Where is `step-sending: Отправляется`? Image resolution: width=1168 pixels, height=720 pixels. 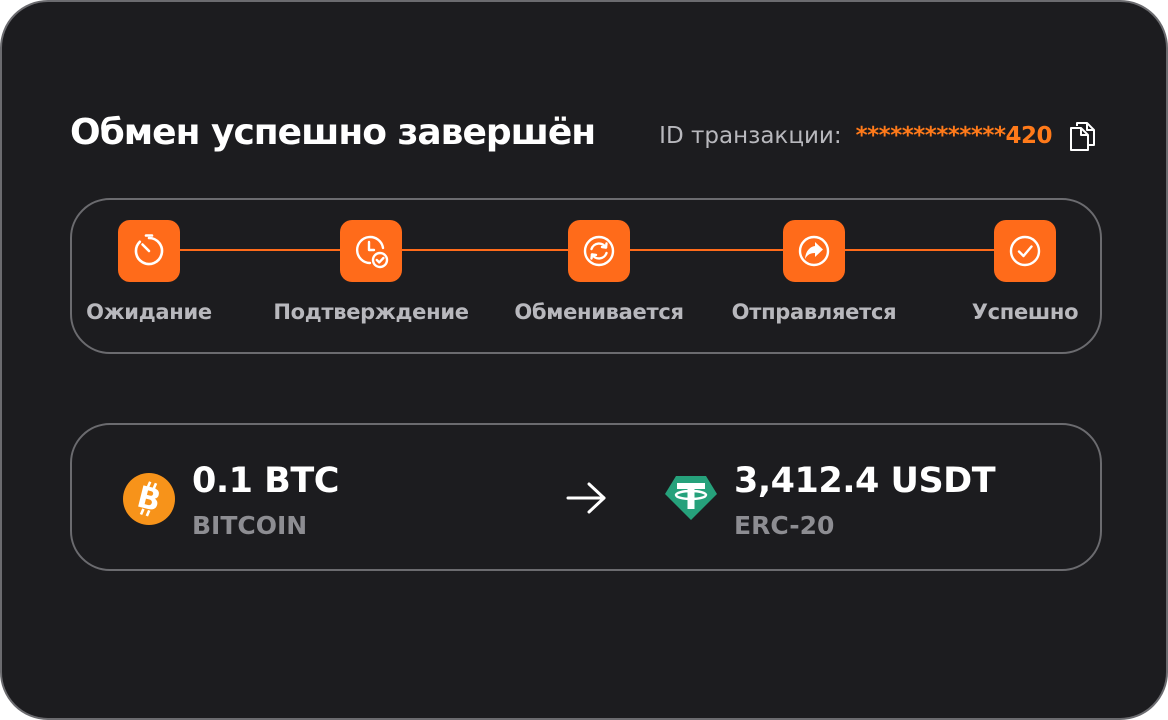 step-sending: Отправляется is located at coordinates (814, 272).